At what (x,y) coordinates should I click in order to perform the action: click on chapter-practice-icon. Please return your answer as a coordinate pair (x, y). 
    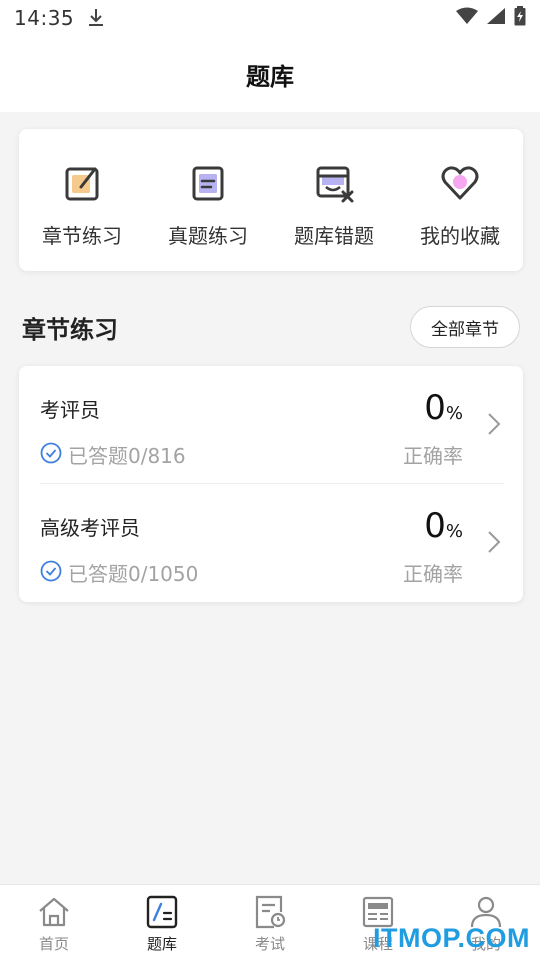
    Looking at the image, I should click on (82, 183).